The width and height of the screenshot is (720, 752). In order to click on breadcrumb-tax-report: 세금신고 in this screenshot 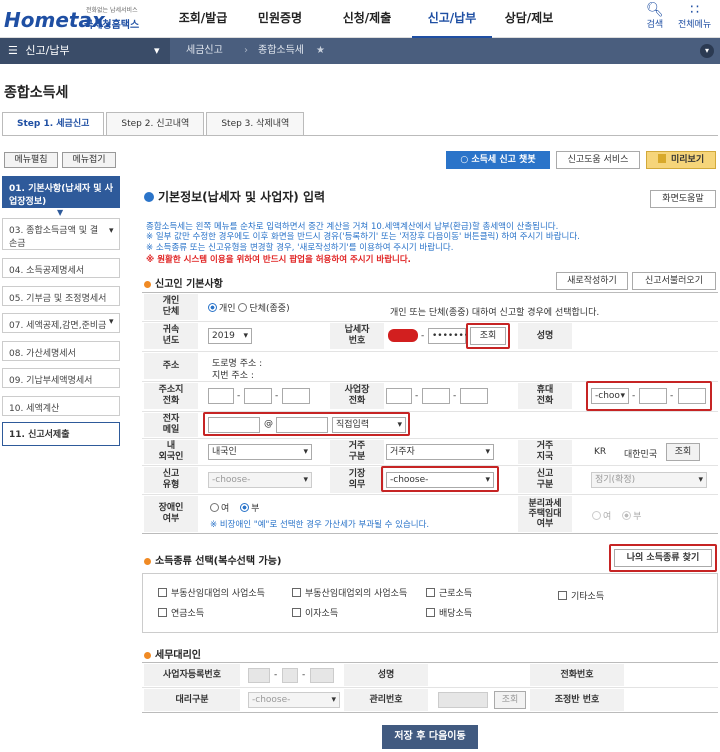, I will do `click(204, 51)`.